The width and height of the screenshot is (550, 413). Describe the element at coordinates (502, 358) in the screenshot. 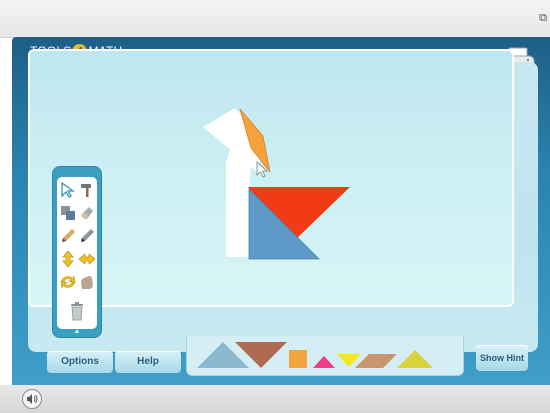

I see `show-hint-button: Show Hint` at that location.